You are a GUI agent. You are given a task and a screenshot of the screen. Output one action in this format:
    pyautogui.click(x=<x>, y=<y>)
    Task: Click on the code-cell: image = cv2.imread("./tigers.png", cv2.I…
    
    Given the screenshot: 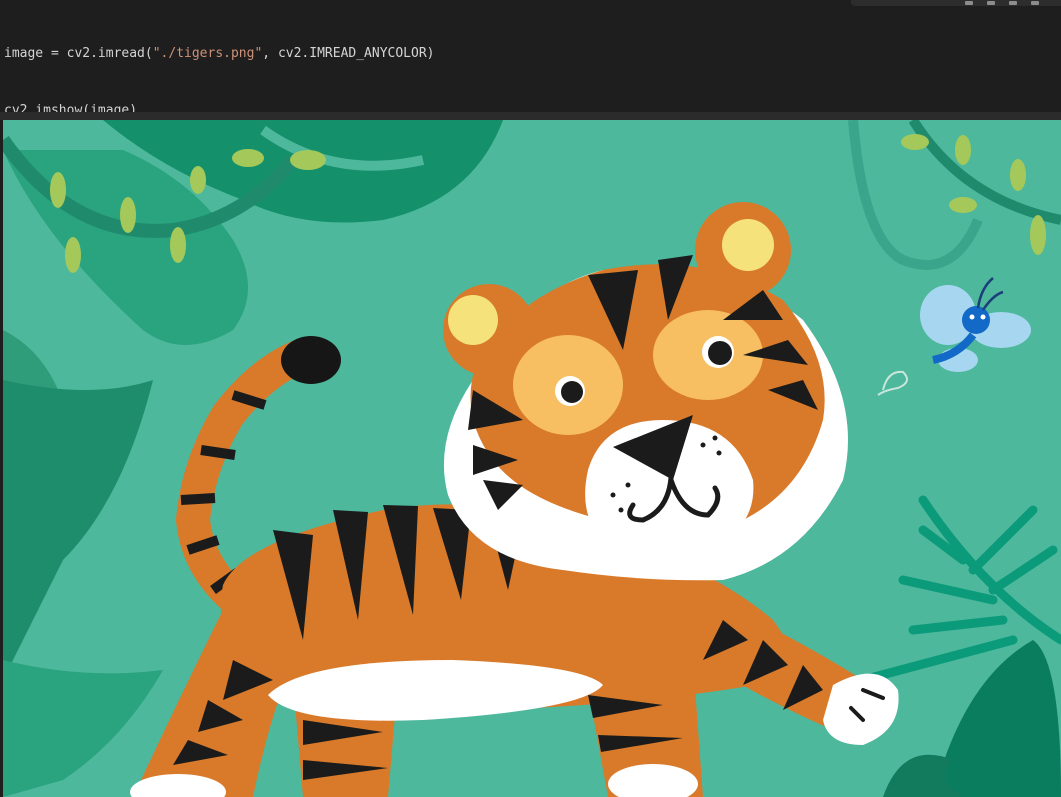 What is the action you would take?
    pyautogui.click(x=530, y=59)
    